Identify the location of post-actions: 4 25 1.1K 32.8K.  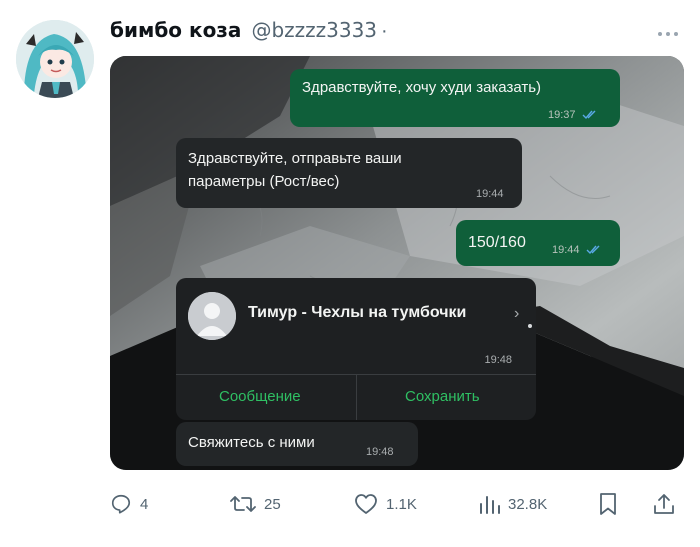
(397, 504).